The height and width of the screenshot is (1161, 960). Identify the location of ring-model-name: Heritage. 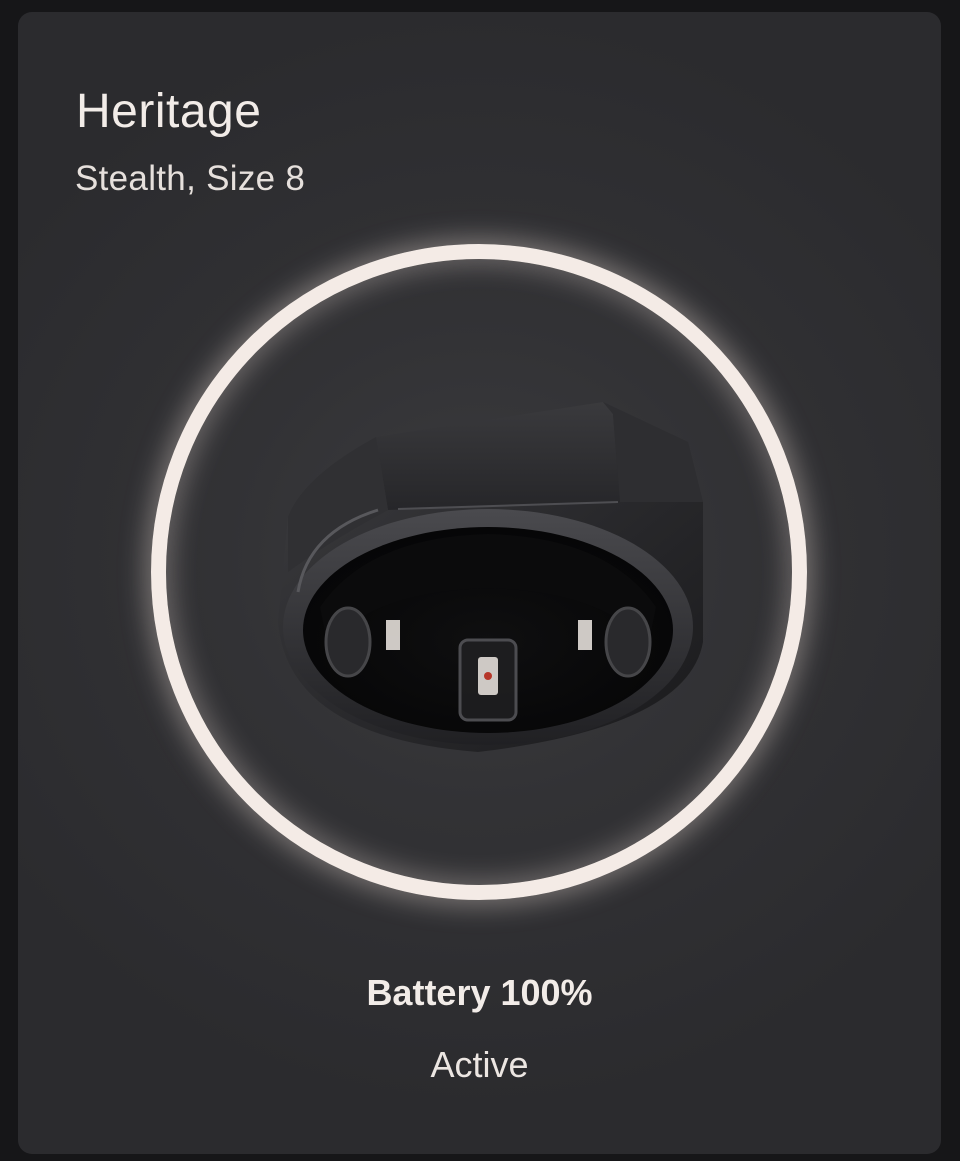
(169, 111).